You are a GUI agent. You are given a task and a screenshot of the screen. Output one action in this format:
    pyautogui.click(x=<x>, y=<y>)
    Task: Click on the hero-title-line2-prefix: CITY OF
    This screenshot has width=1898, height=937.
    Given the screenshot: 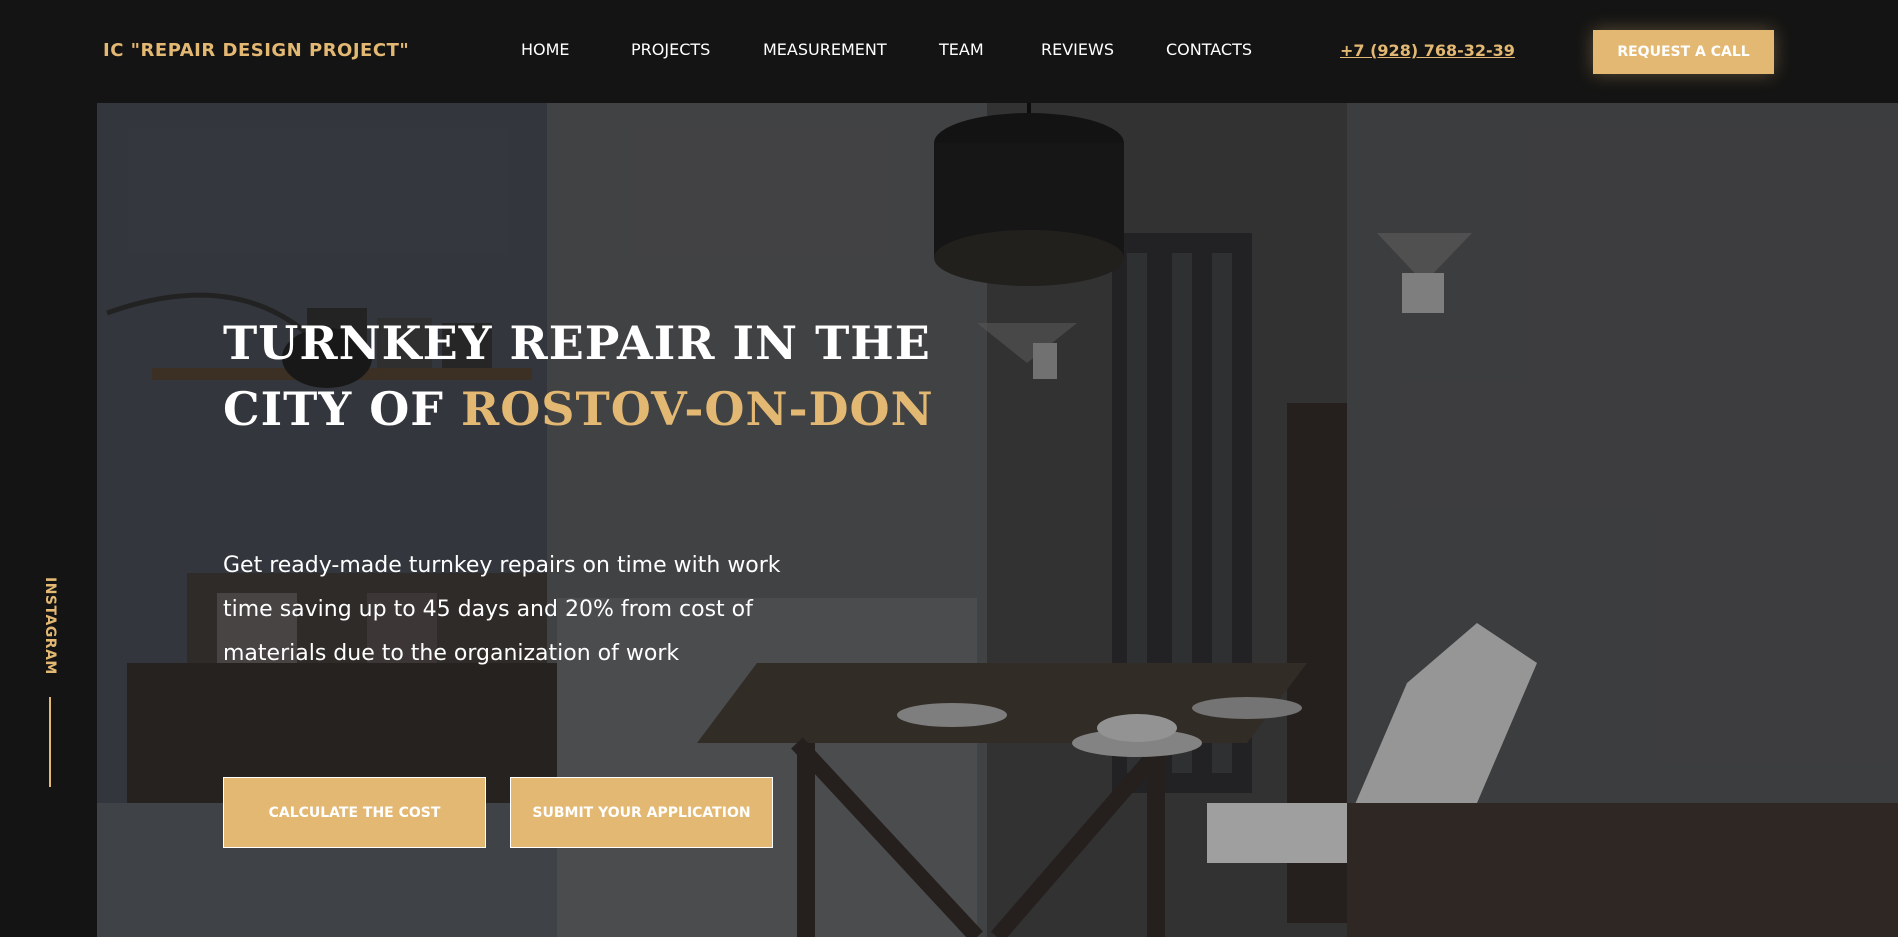 What is the action you would take?
    pyautogui.click(x=342, y=409)
    